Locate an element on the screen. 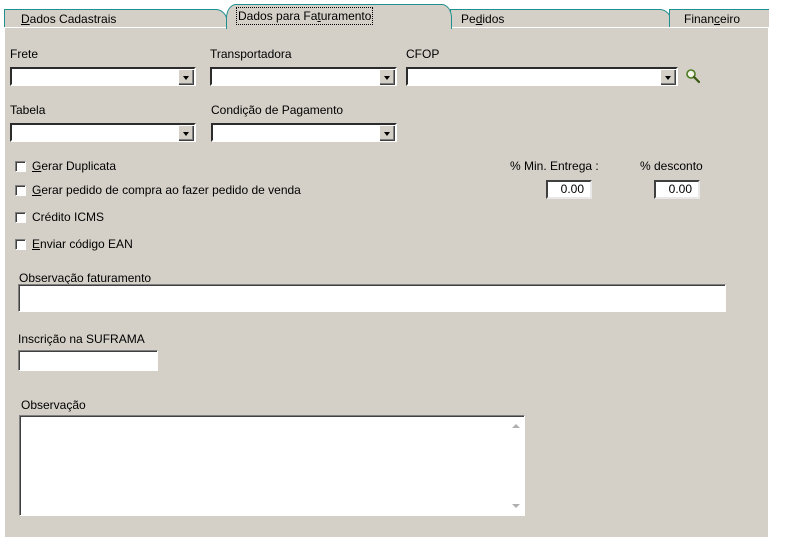 The image size is (787, 537). condicao-label: Condição de Pagamento is located at coordinates (277, 110).